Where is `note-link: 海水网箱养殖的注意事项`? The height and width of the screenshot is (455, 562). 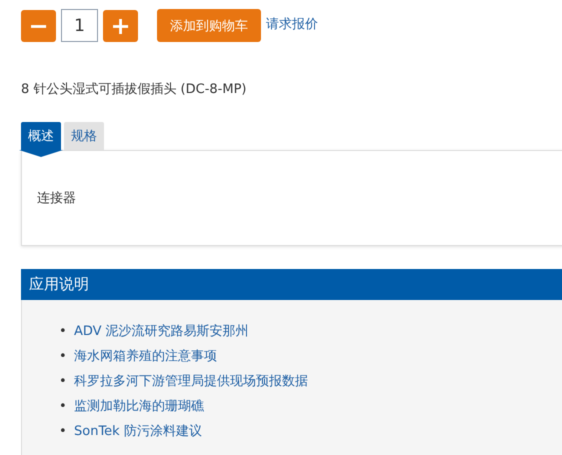 note-link: 海水网箱养殖的注意事项 is located at coordinates (145, 356).